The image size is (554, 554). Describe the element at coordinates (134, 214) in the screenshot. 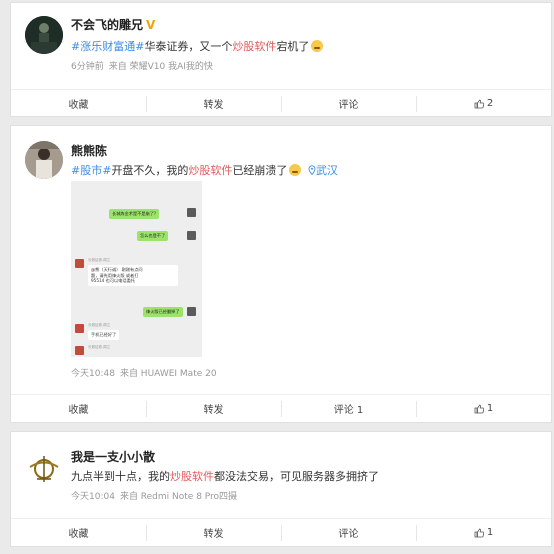

I see `chat-message: 长城炼金术是不是崩了?` at that location.